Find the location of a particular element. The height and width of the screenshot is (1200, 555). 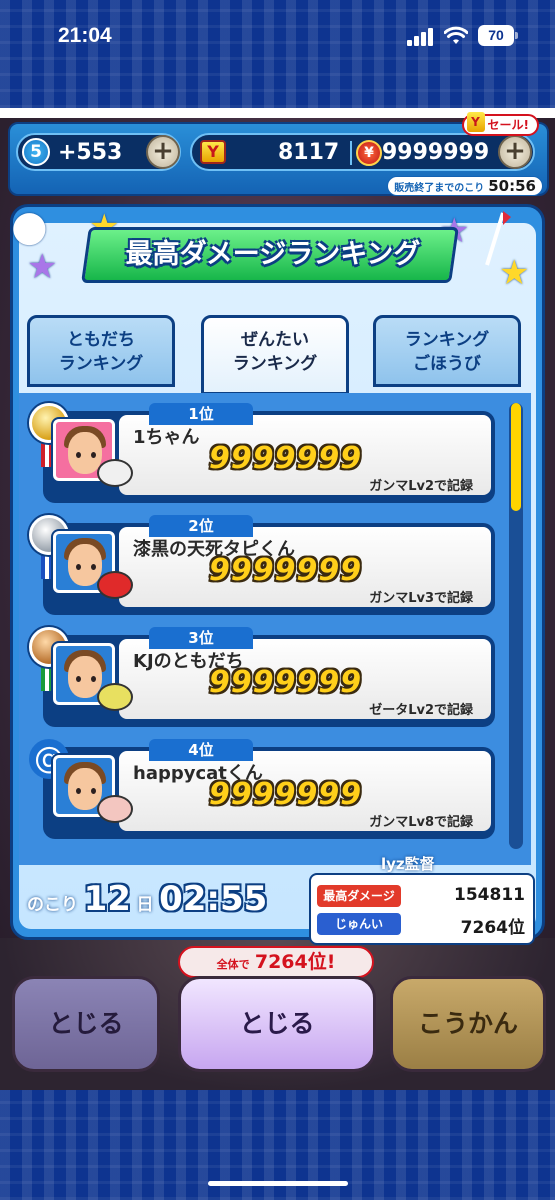

tab-label-line1: ぜんたい is located at coordinates (275, 340).